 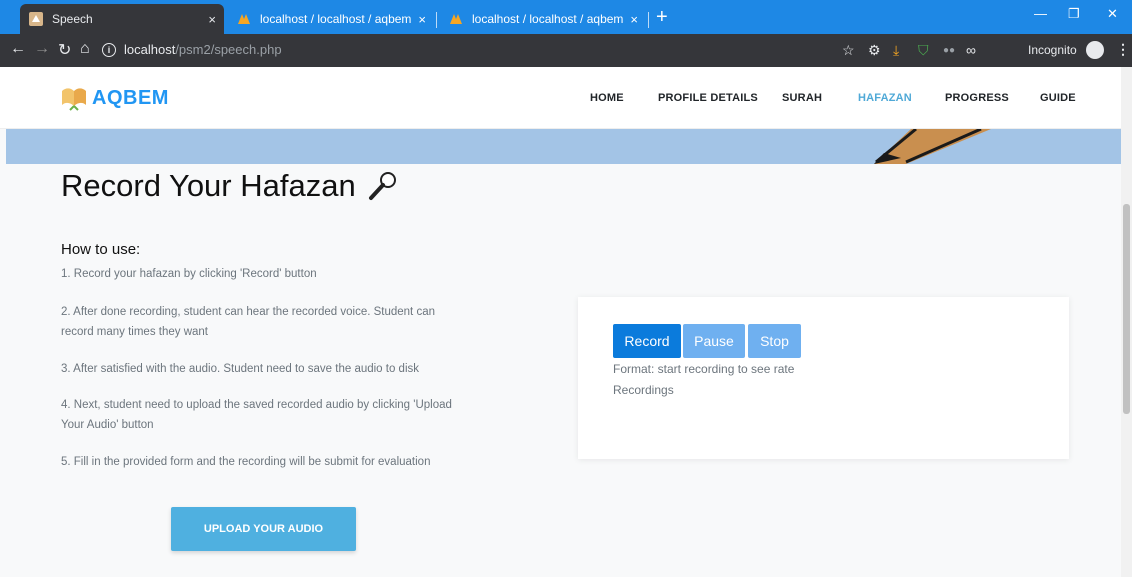 What do you see at coordinates (802, 98) in the screenshot?
I see `nav-surah: SURAH` at bounding box center [802, 98].